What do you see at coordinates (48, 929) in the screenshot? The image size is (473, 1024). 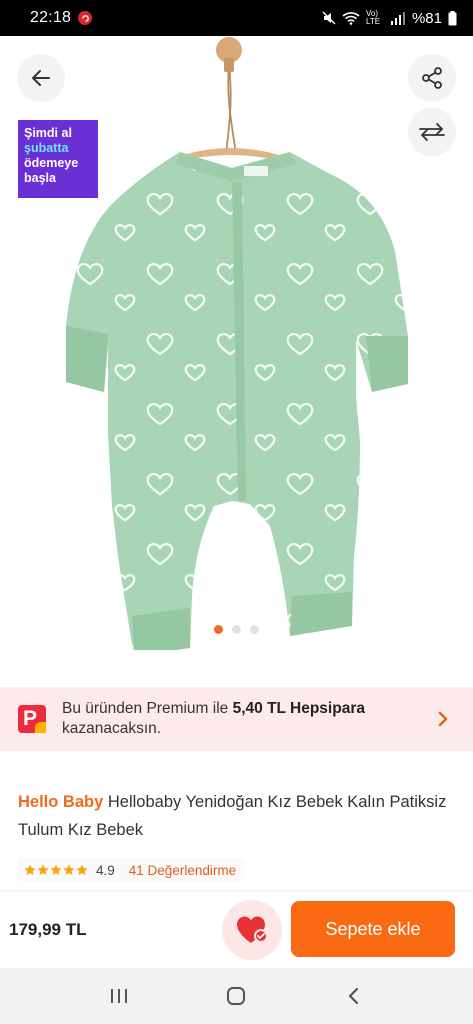 I see `price: 179,99 TL` at bounding box center [48, 929].